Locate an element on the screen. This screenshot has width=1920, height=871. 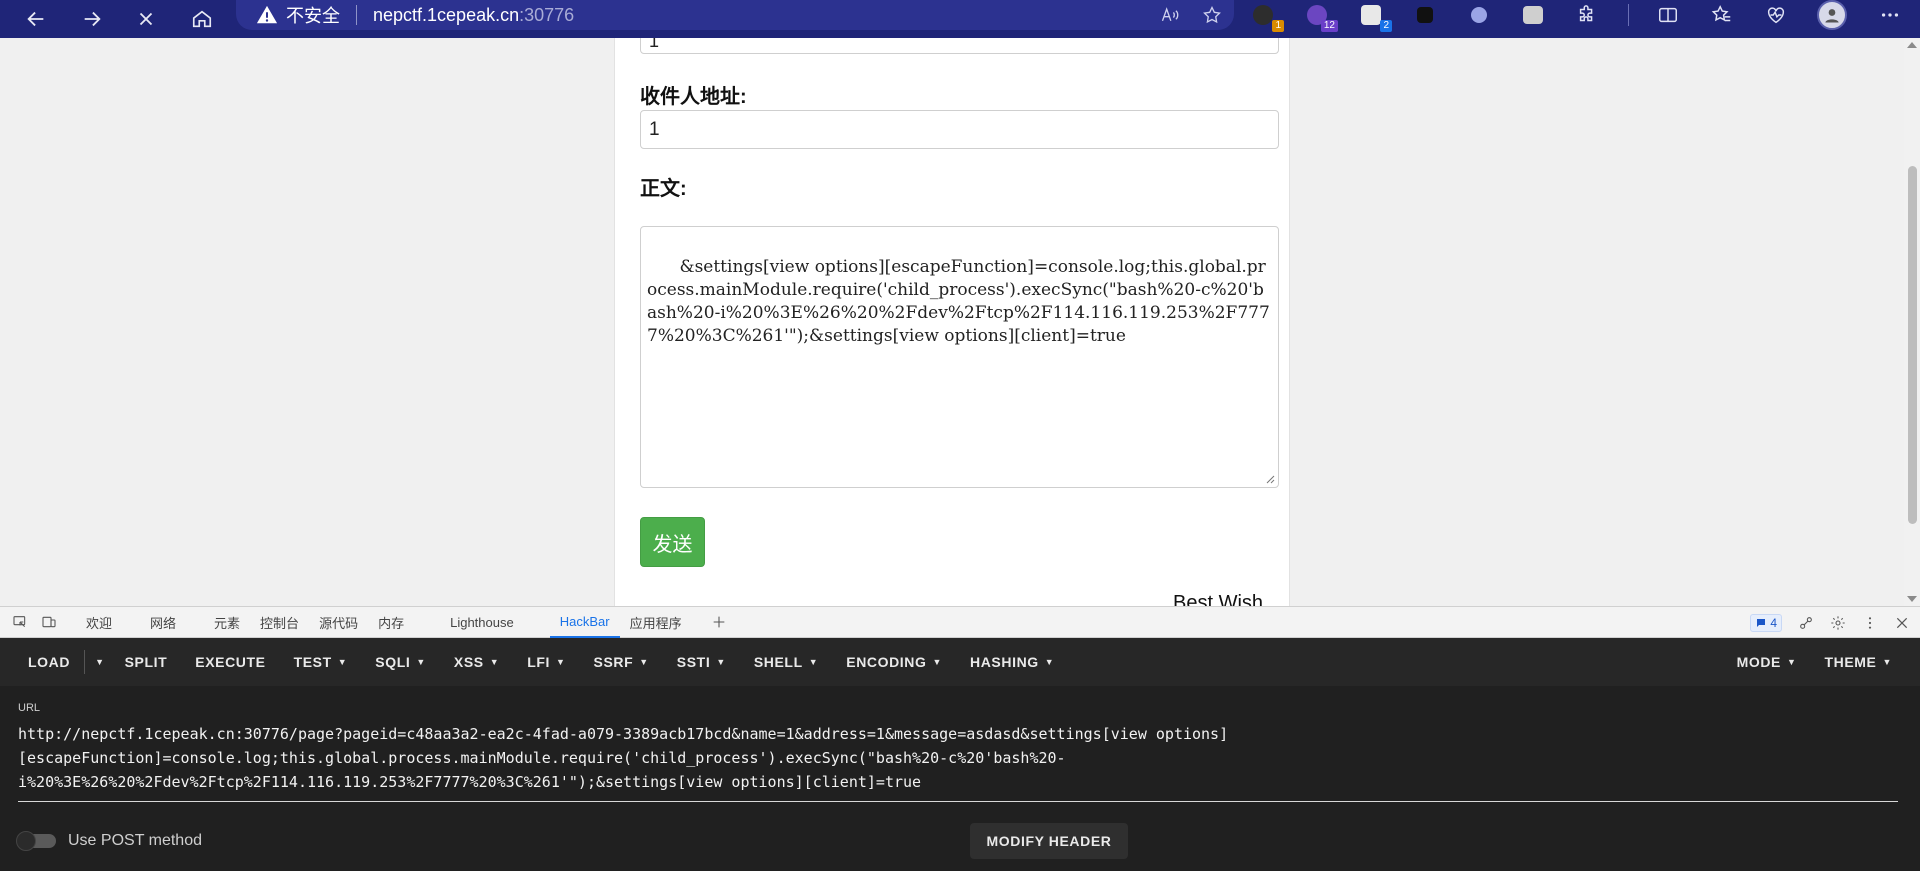
post-method-label: Use POST method is located at coordinates (135, 841).